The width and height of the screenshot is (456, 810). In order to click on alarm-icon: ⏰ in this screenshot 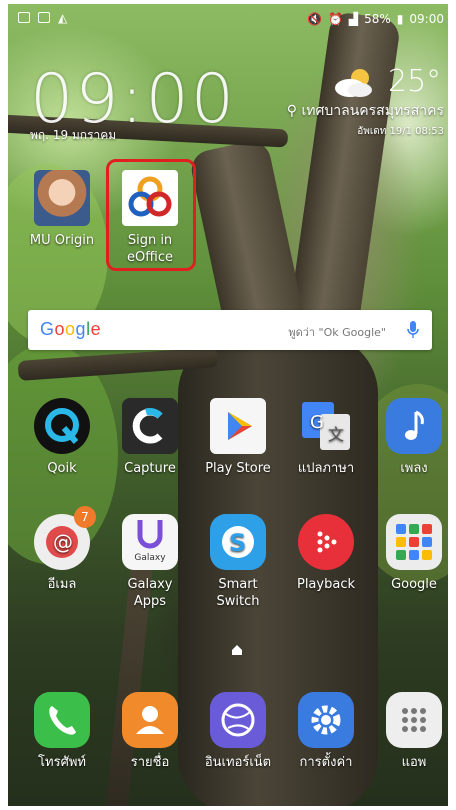, I will do `click(335, 19)`.